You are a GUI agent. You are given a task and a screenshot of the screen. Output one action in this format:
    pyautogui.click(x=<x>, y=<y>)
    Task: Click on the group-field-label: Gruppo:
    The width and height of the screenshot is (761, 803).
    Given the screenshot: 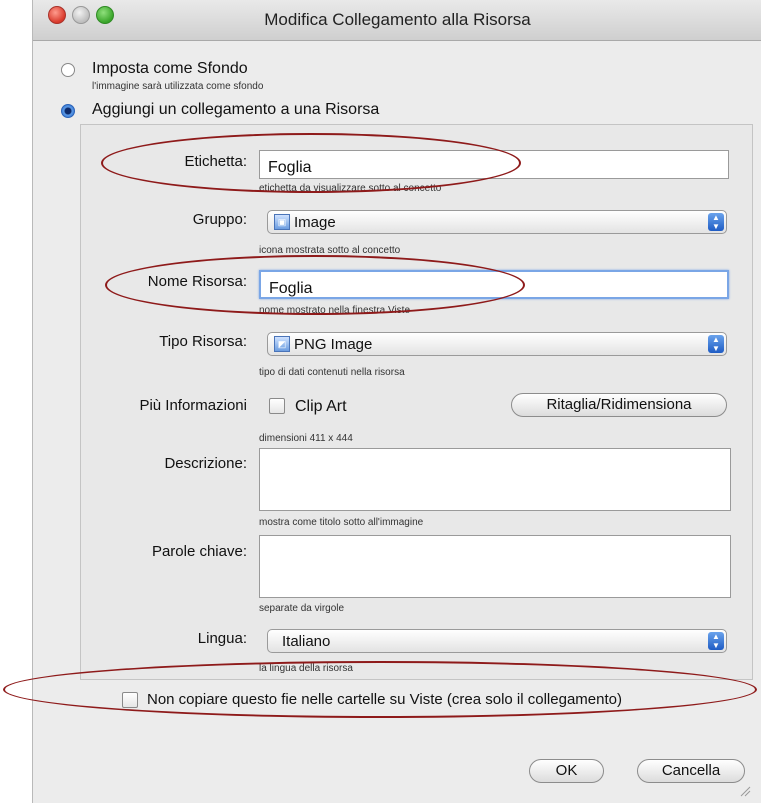 What is the action you would take?
    pyautogui.click(x=219, y=219)
    